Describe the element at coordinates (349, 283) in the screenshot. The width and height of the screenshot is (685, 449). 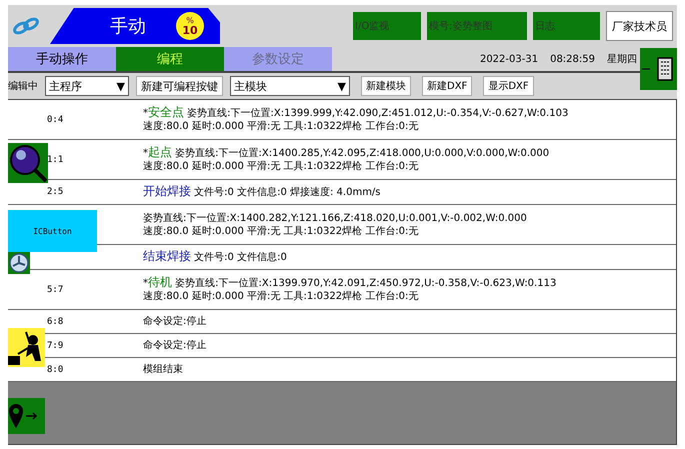
I see `command-line: *待机 姿势直线:下一位置:X:1399.970,Y:42.091,Z:450.972,U:-0.358,V:-0.623,W:0.113` at that location.